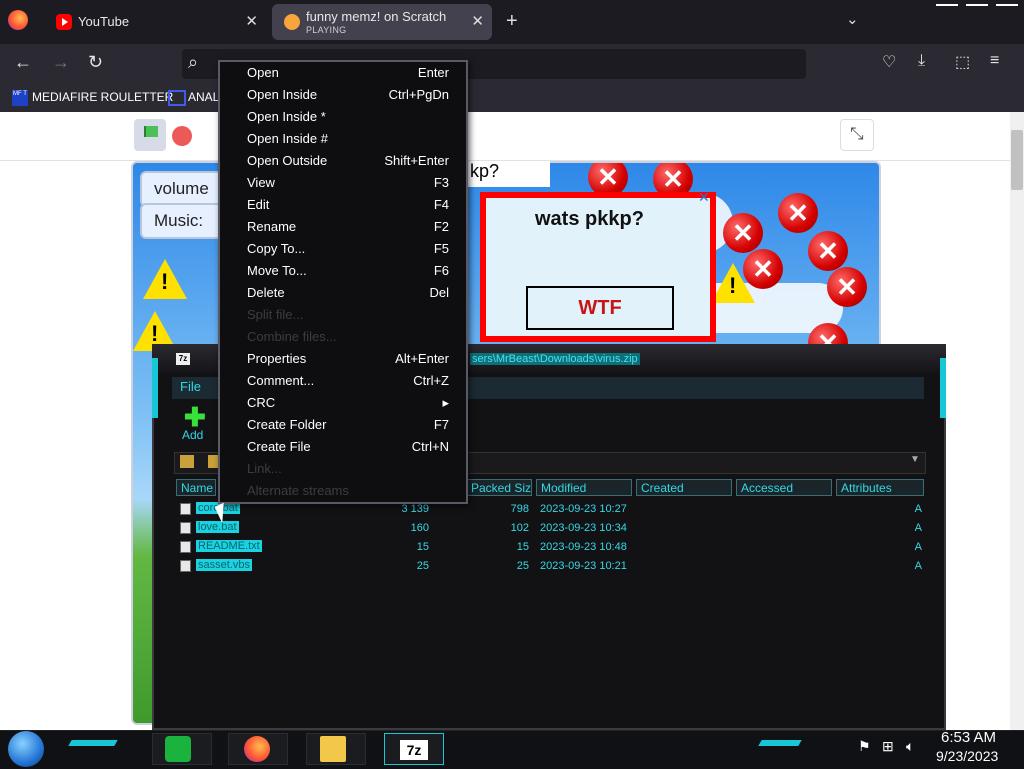  I want to click on bookmark-anal: ANAL, so click(203, 97).